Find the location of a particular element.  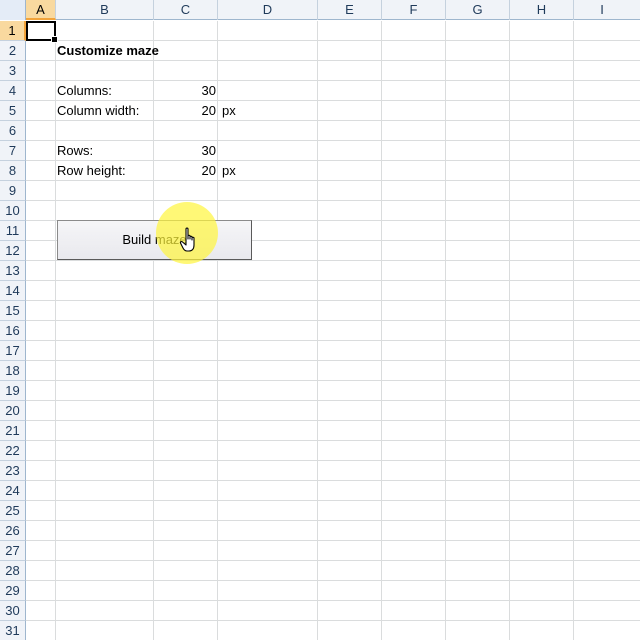

row-header-19: 19 is located at coordinates (13, 391).